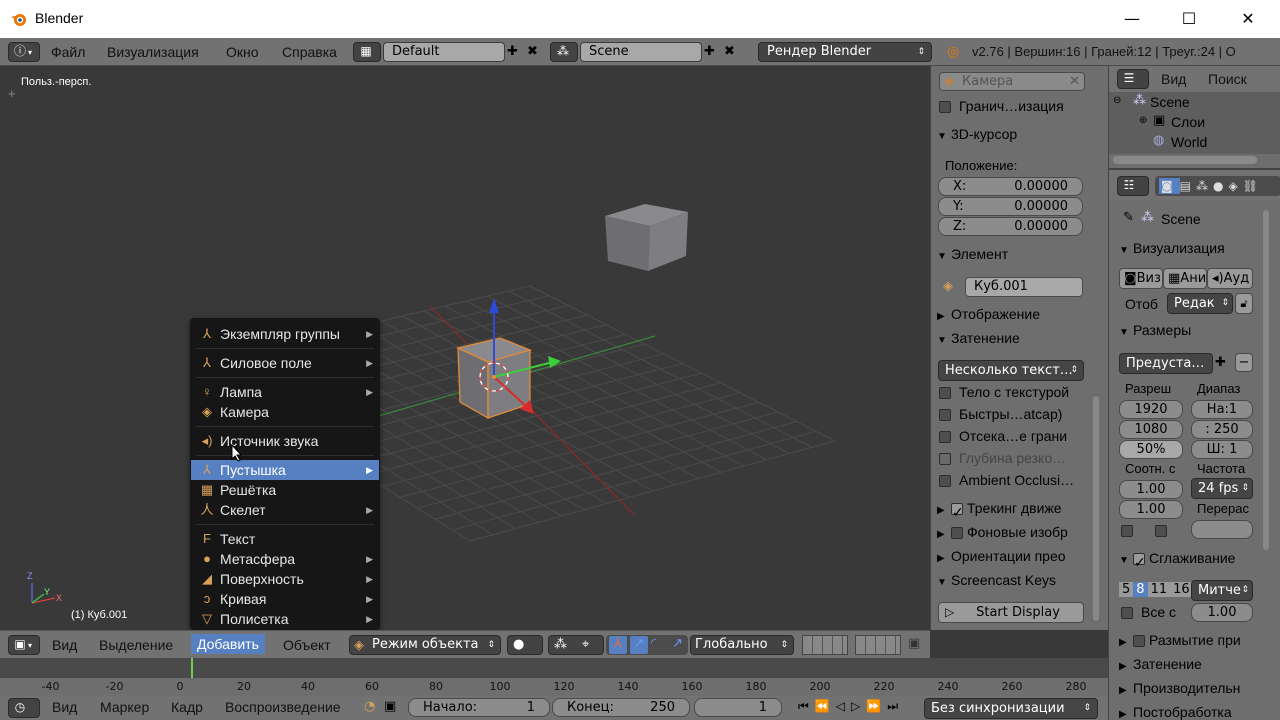  I want to click on aa-samples: 5 8 11 16, so click(1156, 590).